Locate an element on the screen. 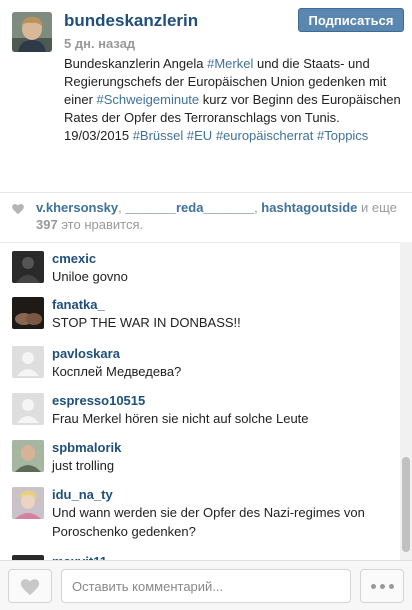  comment-username: pavloskara is located at coordinates (86, 353).